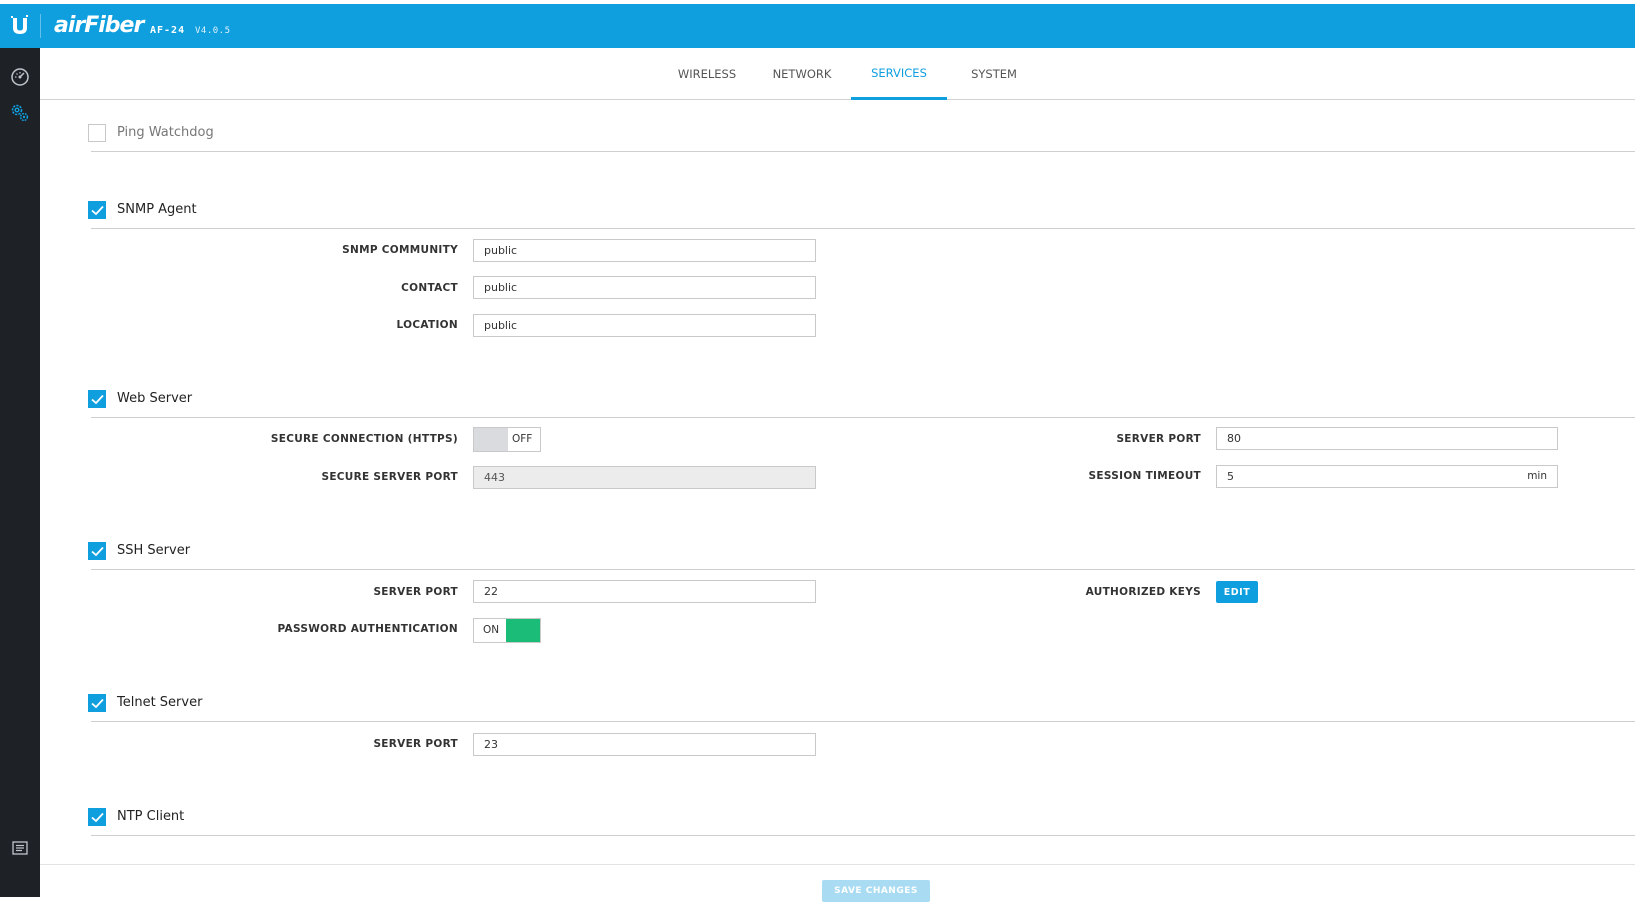  I want to click on device-model: AF-24, so click(168, 30).